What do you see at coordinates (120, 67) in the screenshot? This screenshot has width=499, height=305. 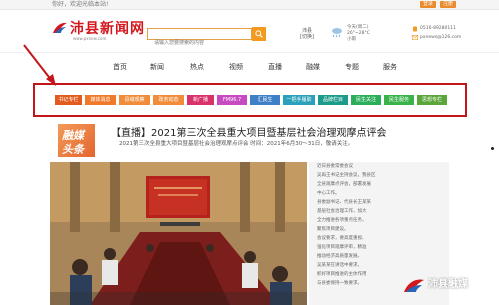 I see `nav-item-home: 首页` at bounding box center [120, 67].